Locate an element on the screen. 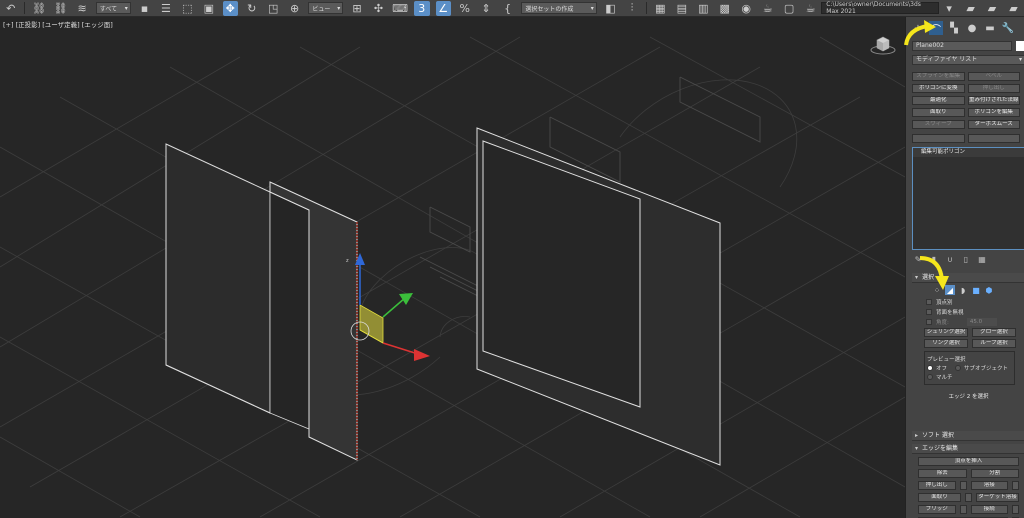  scene-explorer-icon: ▦ is located at coordinates (660, 8).